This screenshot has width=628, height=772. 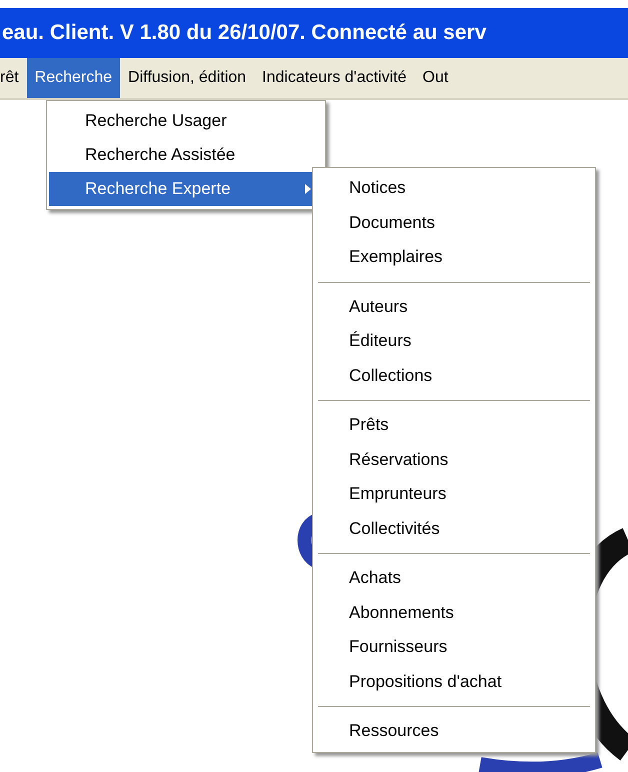 I want to click on menu-item: Exemplaires, so click(x=454, y=257).